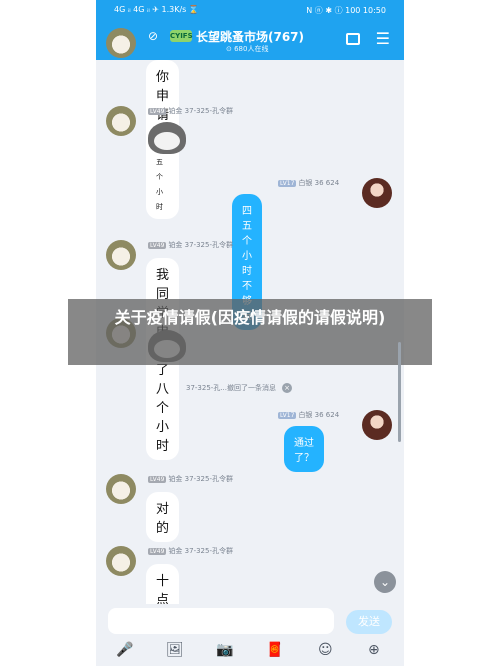 The image size is (500, 666). Describe the element at coordinates (163, 517) in the screenshot. I see `message-bubble: 对的` at that location.